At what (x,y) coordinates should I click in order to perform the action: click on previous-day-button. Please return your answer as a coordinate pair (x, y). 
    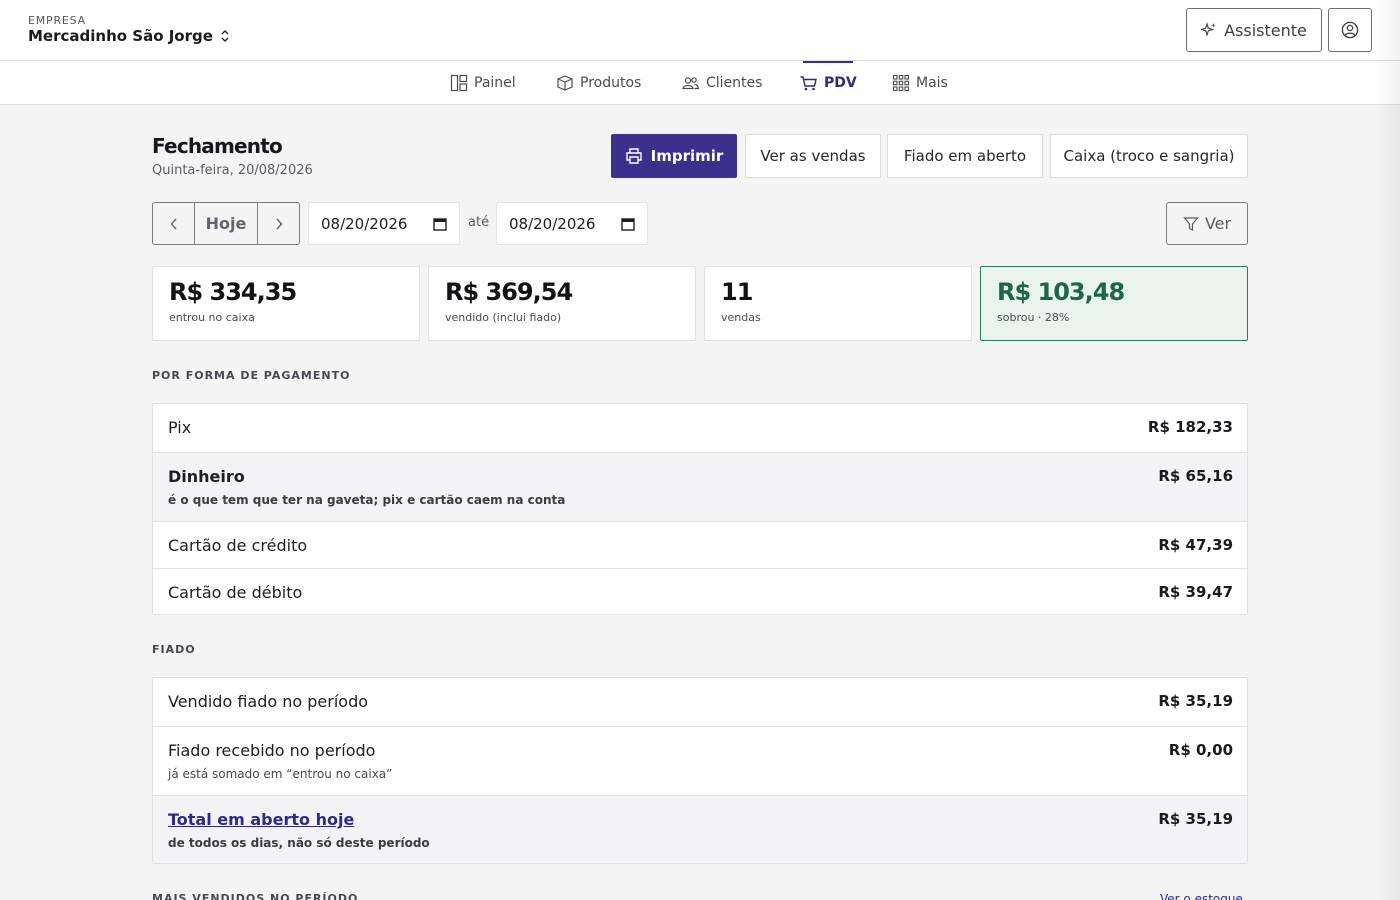
    Looking at the image, I should click on (174, 223).